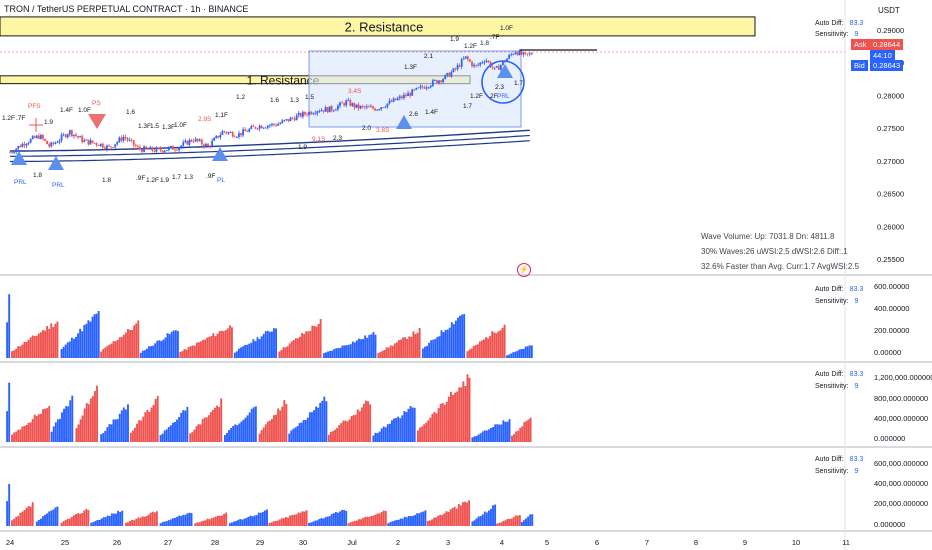 This screenshot has width=932, height=550. I want to click on wave-value-label: 1.0F, so click(180, 125).